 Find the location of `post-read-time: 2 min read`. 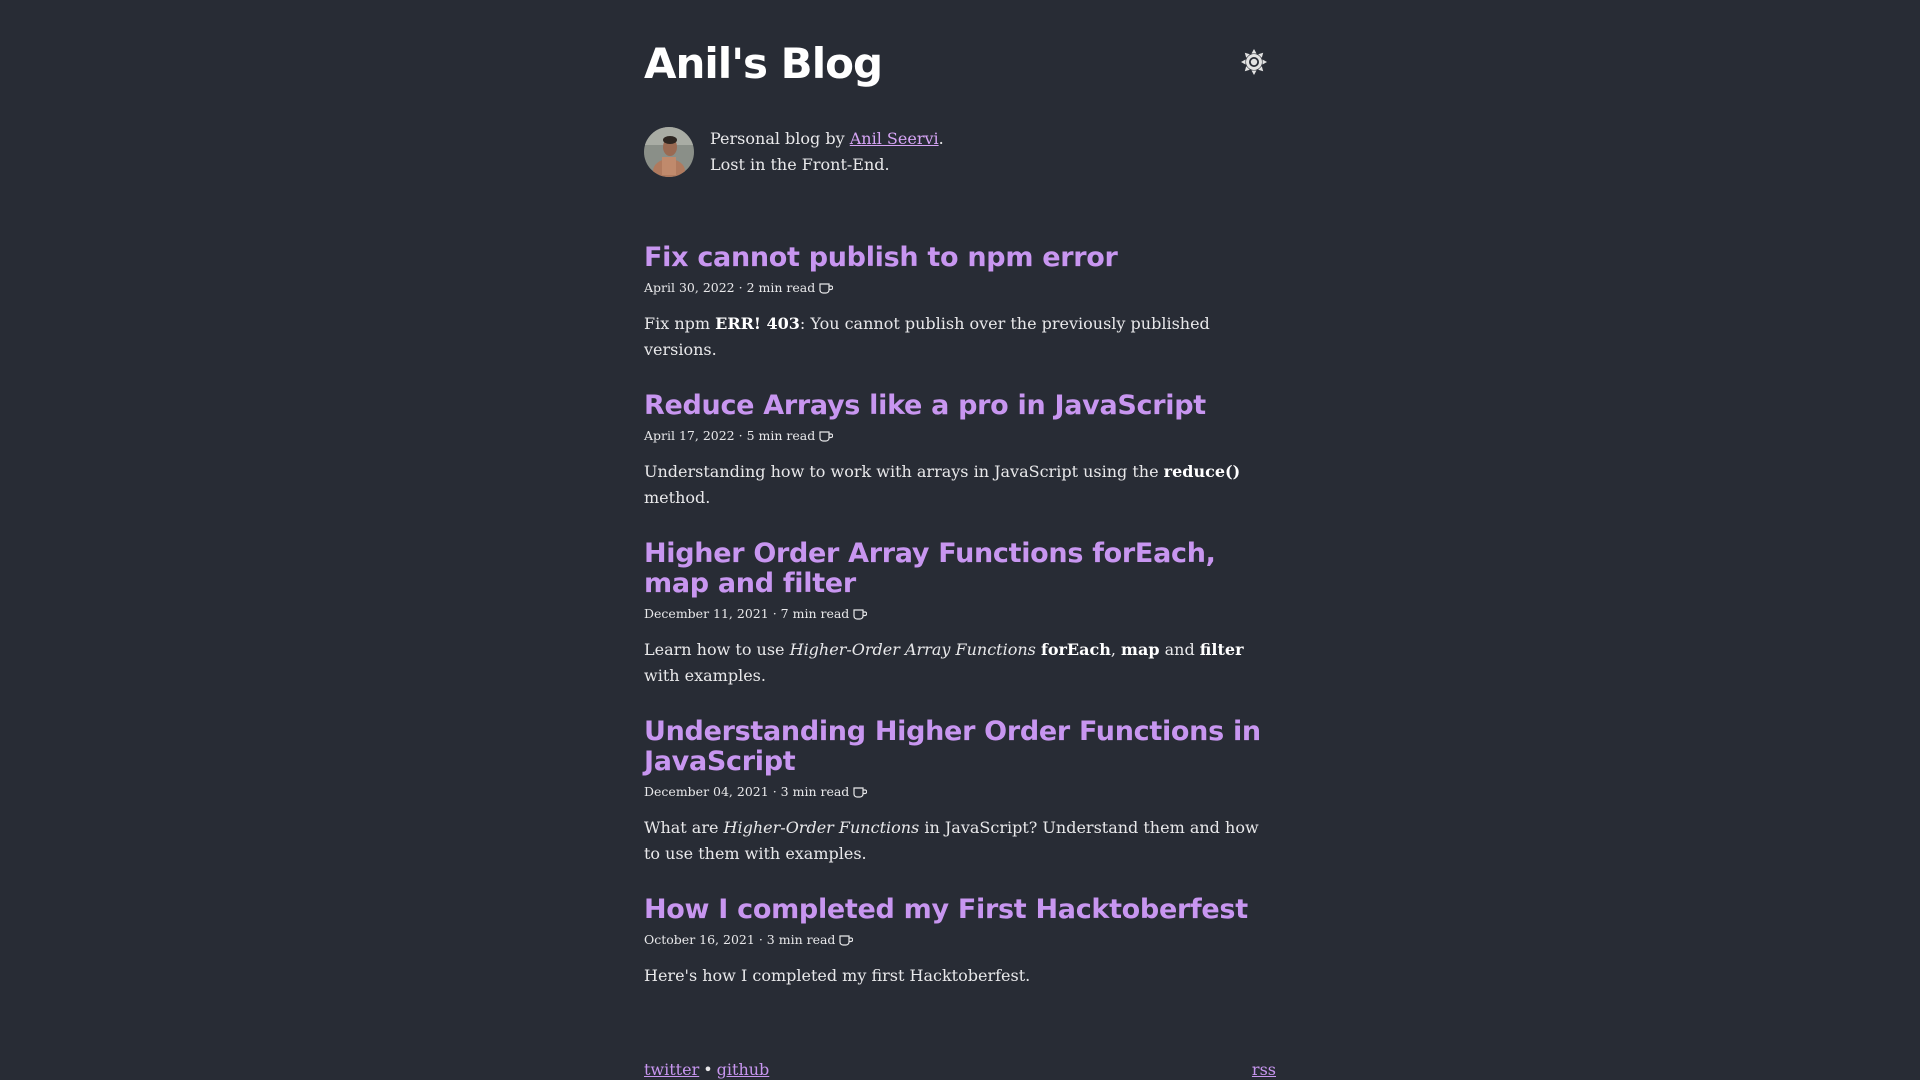

post-read-time: 2 min read is located at coordinates (781, 287).